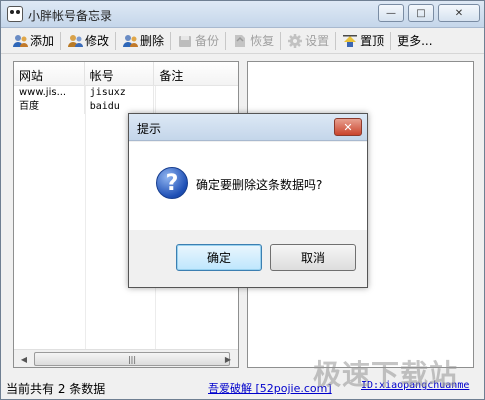 This screenshot has height=400, width=485. What do you see at coordinates (317, 41) in the screenshot?
I see `settings-label: 设置` at bounding box center [317, 41].